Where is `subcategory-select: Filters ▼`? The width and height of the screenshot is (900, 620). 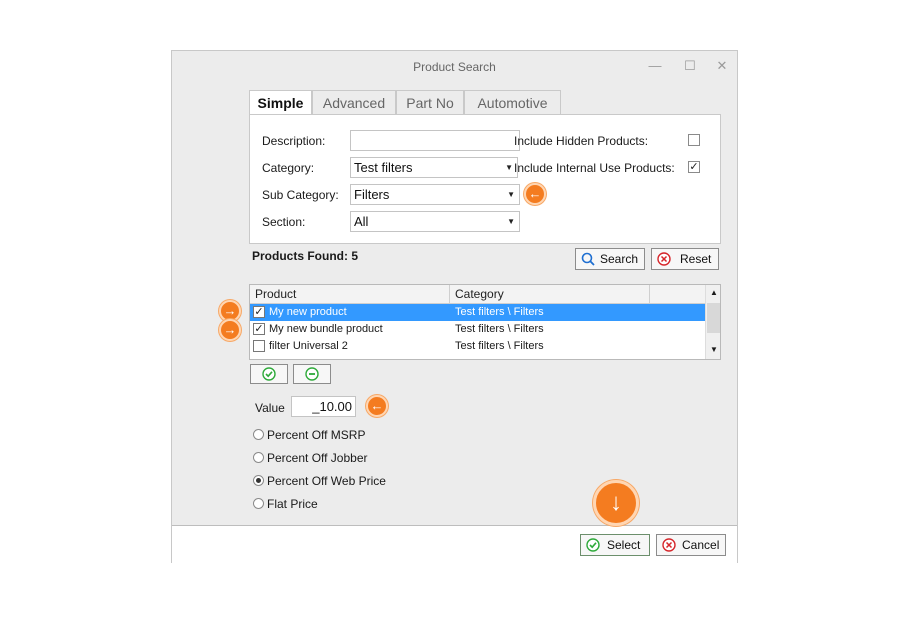
subcategory-select: Filters ▼ is located at coordinates (435, 194).